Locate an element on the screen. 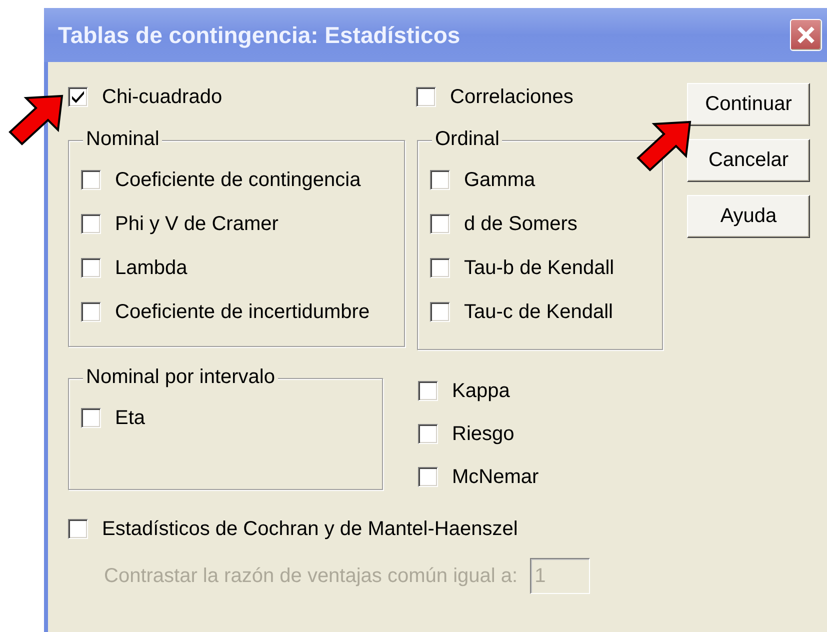  dialog-button: Cancelar is located at coordinates (748, 160).